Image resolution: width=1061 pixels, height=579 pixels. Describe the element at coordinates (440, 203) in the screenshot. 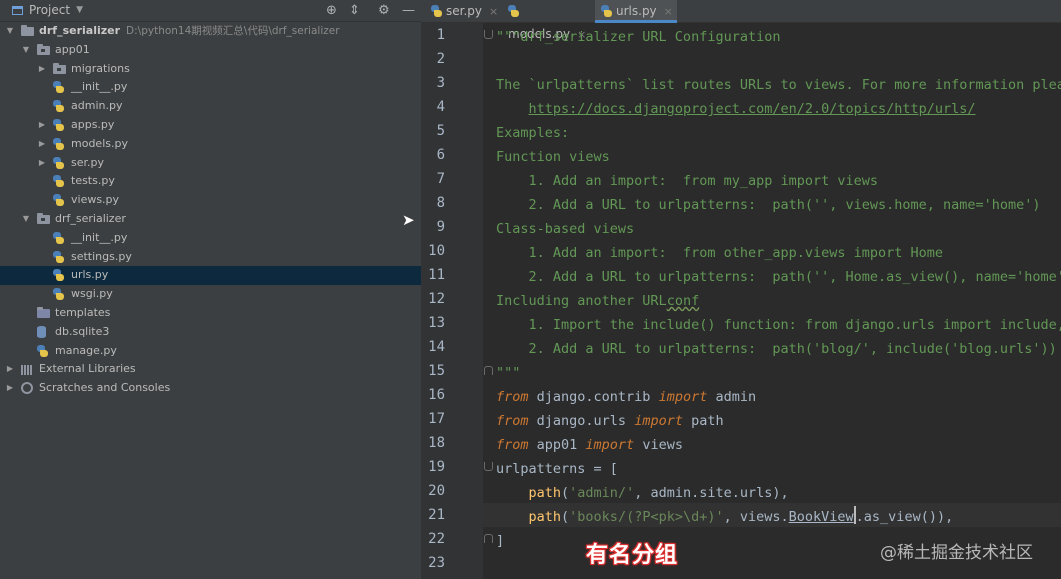

I see `line-number: 8` at that location.